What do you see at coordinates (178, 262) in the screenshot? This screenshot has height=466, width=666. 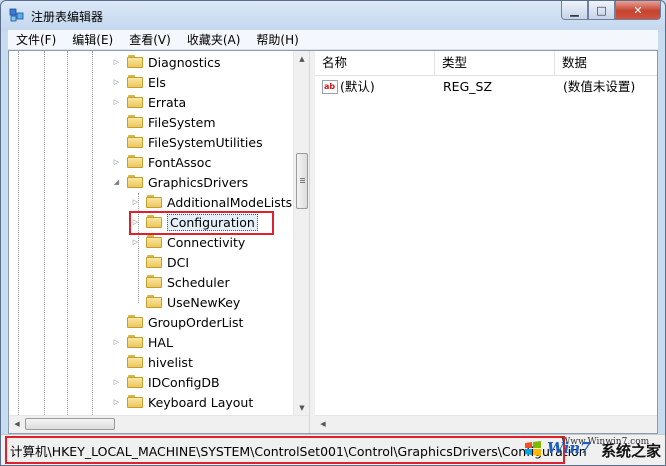 I see `tree-node-label: DCI` at bounding box center [178, 262].